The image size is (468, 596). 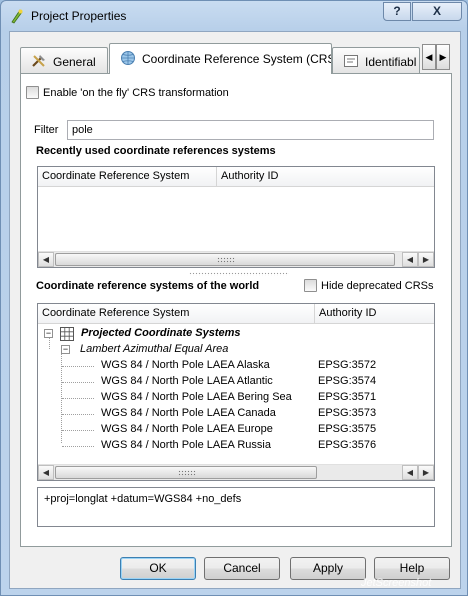 I want to click on globe-icon, so click(x=128, y=58).